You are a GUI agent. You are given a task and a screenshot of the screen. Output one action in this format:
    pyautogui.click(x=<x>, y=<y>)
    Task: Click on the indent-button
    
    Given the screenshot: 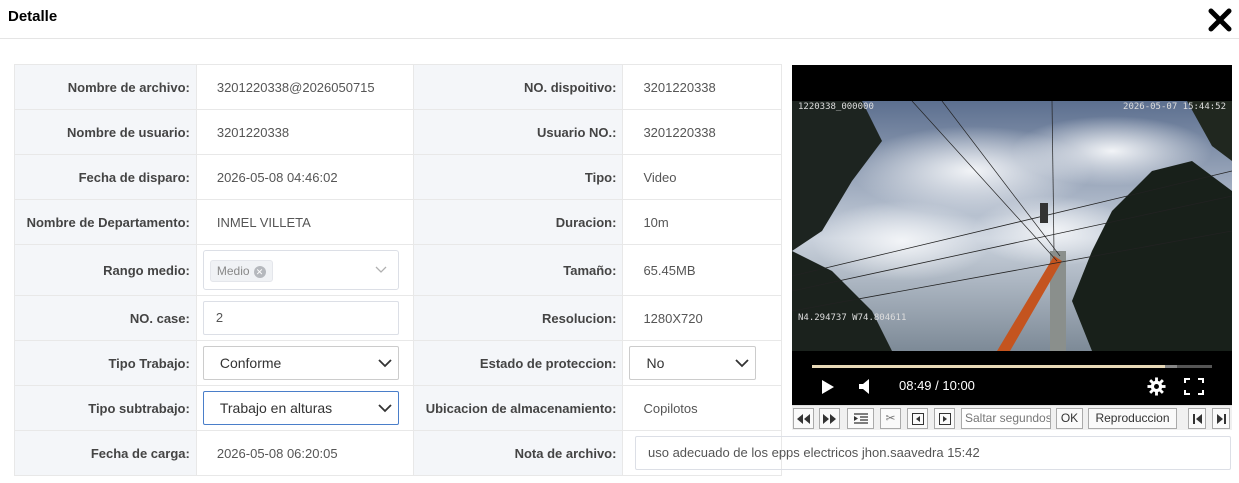 What is the action you would take?
    pyautogui.click(x=860, y=418)
    